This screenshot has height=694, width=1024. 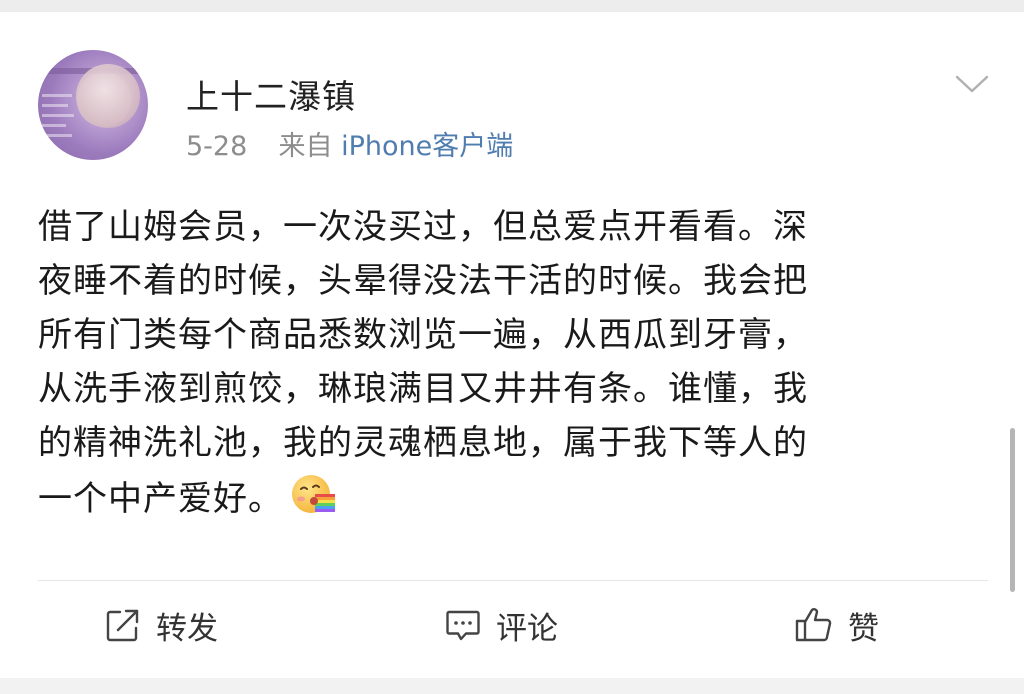 What do you see at coordinates (423, 281) in the screenshot?
I see `post-body-line: 夜睡不着的时候，头晕得没法干活的时候。我会把` at bounding box center [423, 281].